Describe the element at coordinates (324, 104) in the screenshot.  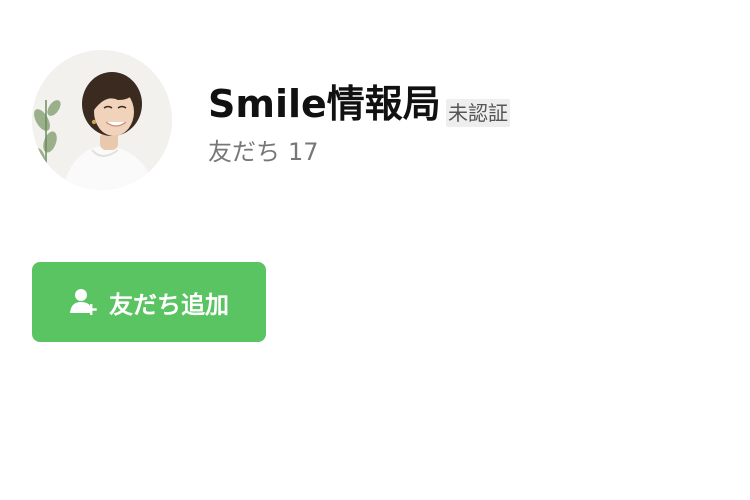
I see `profile-name: Smile情報局` at that location.